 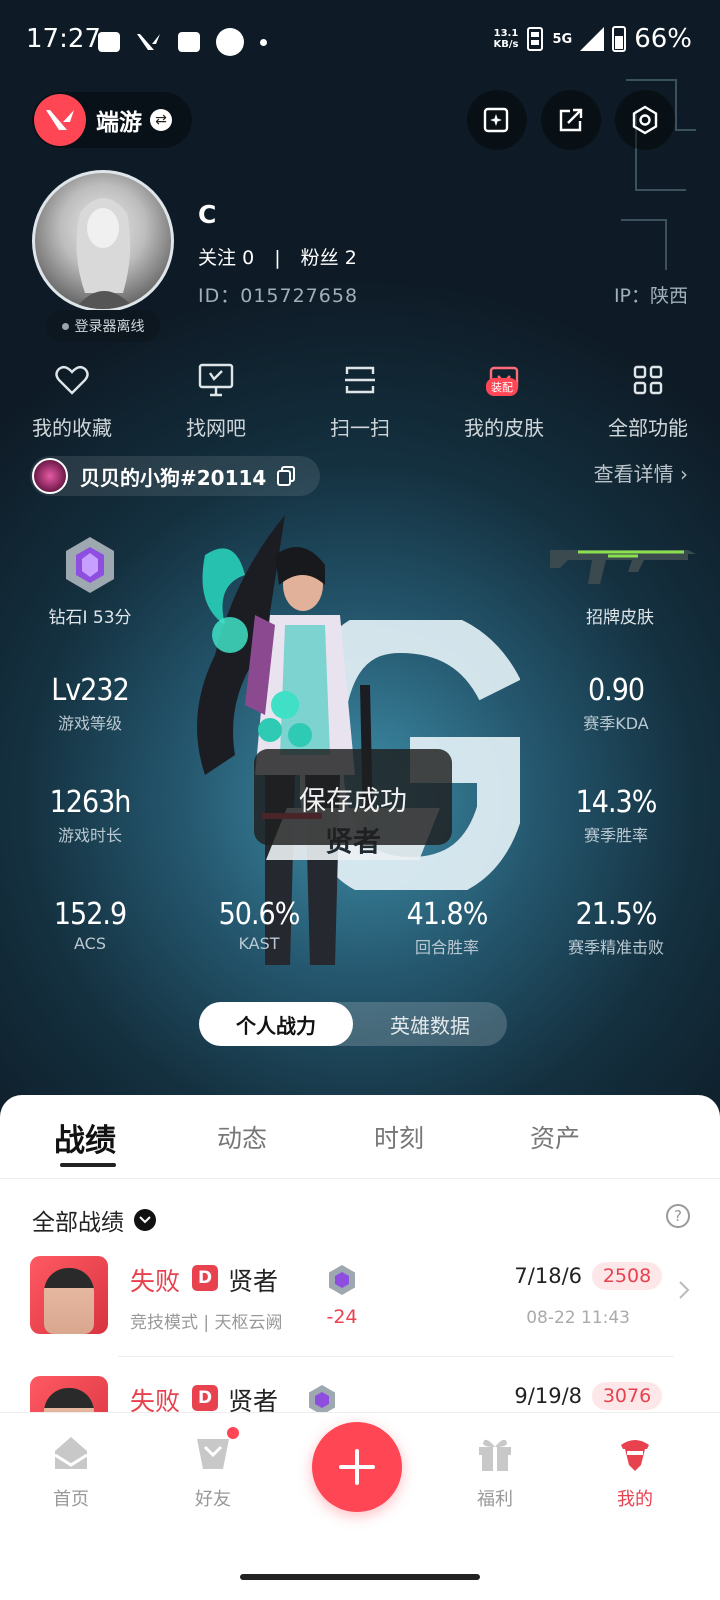 What do you see at coordinates (495, 1453) in the screenshot?
I see `gift-icon` at bounding box center [495, 1453].